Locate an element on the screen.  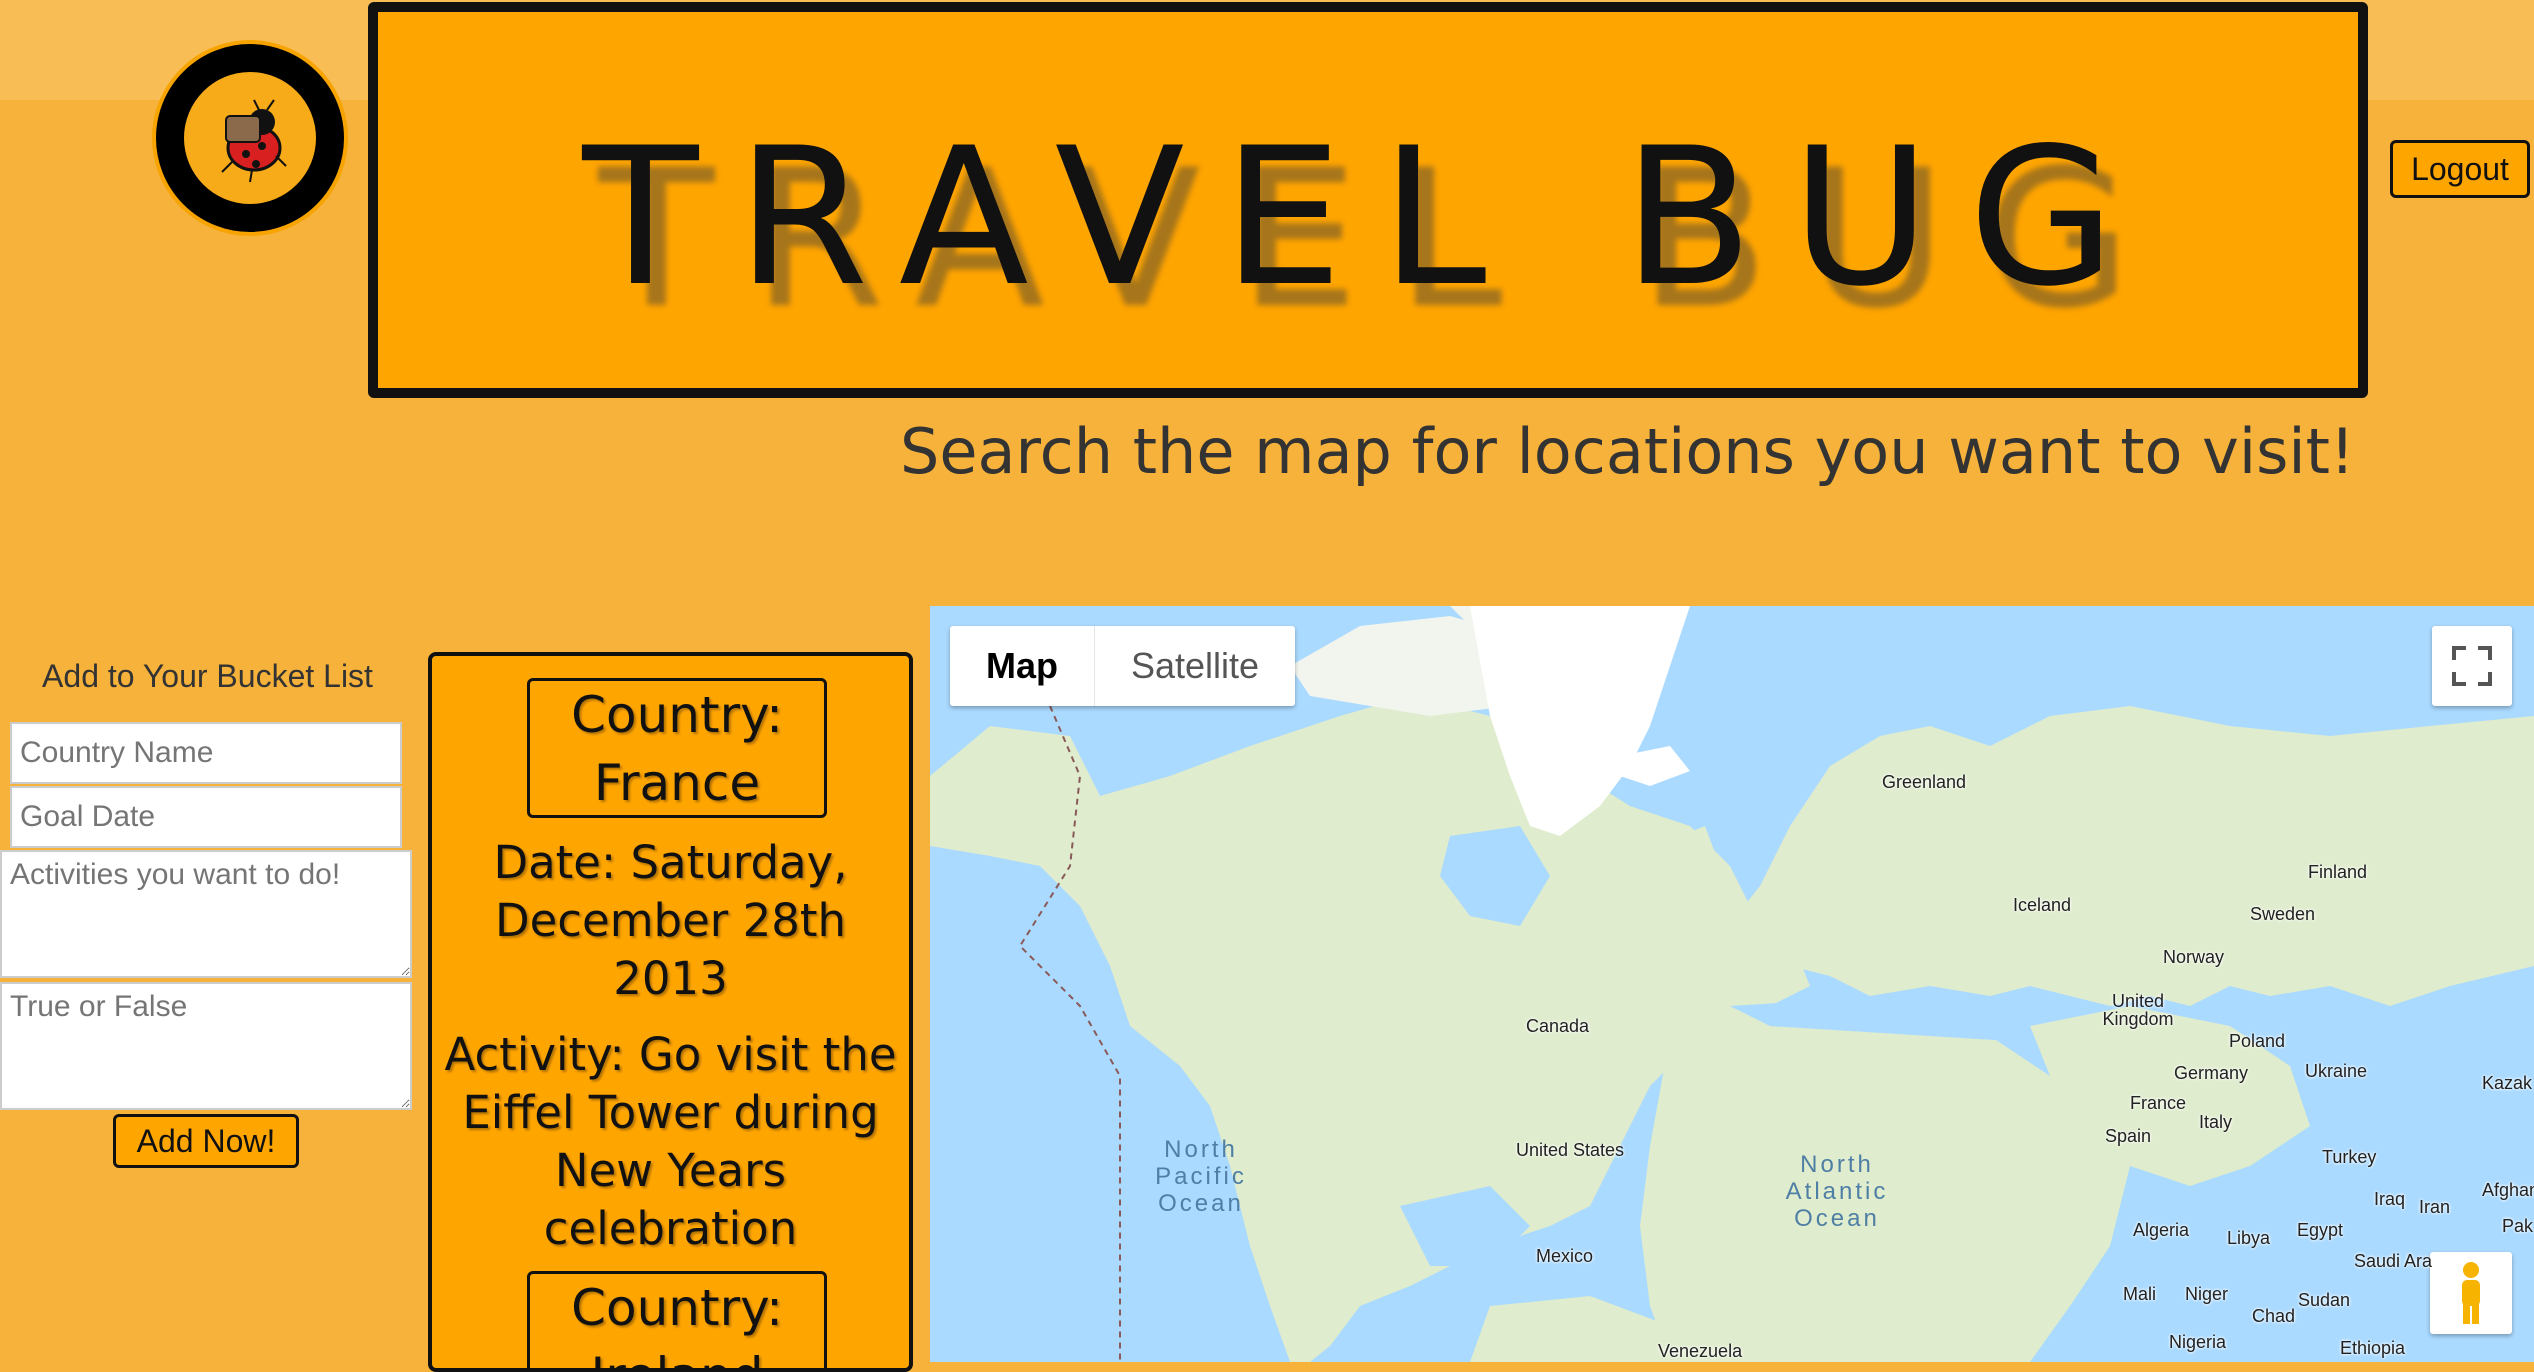
map-label: Greenland is located at coordinates (1924, 782).